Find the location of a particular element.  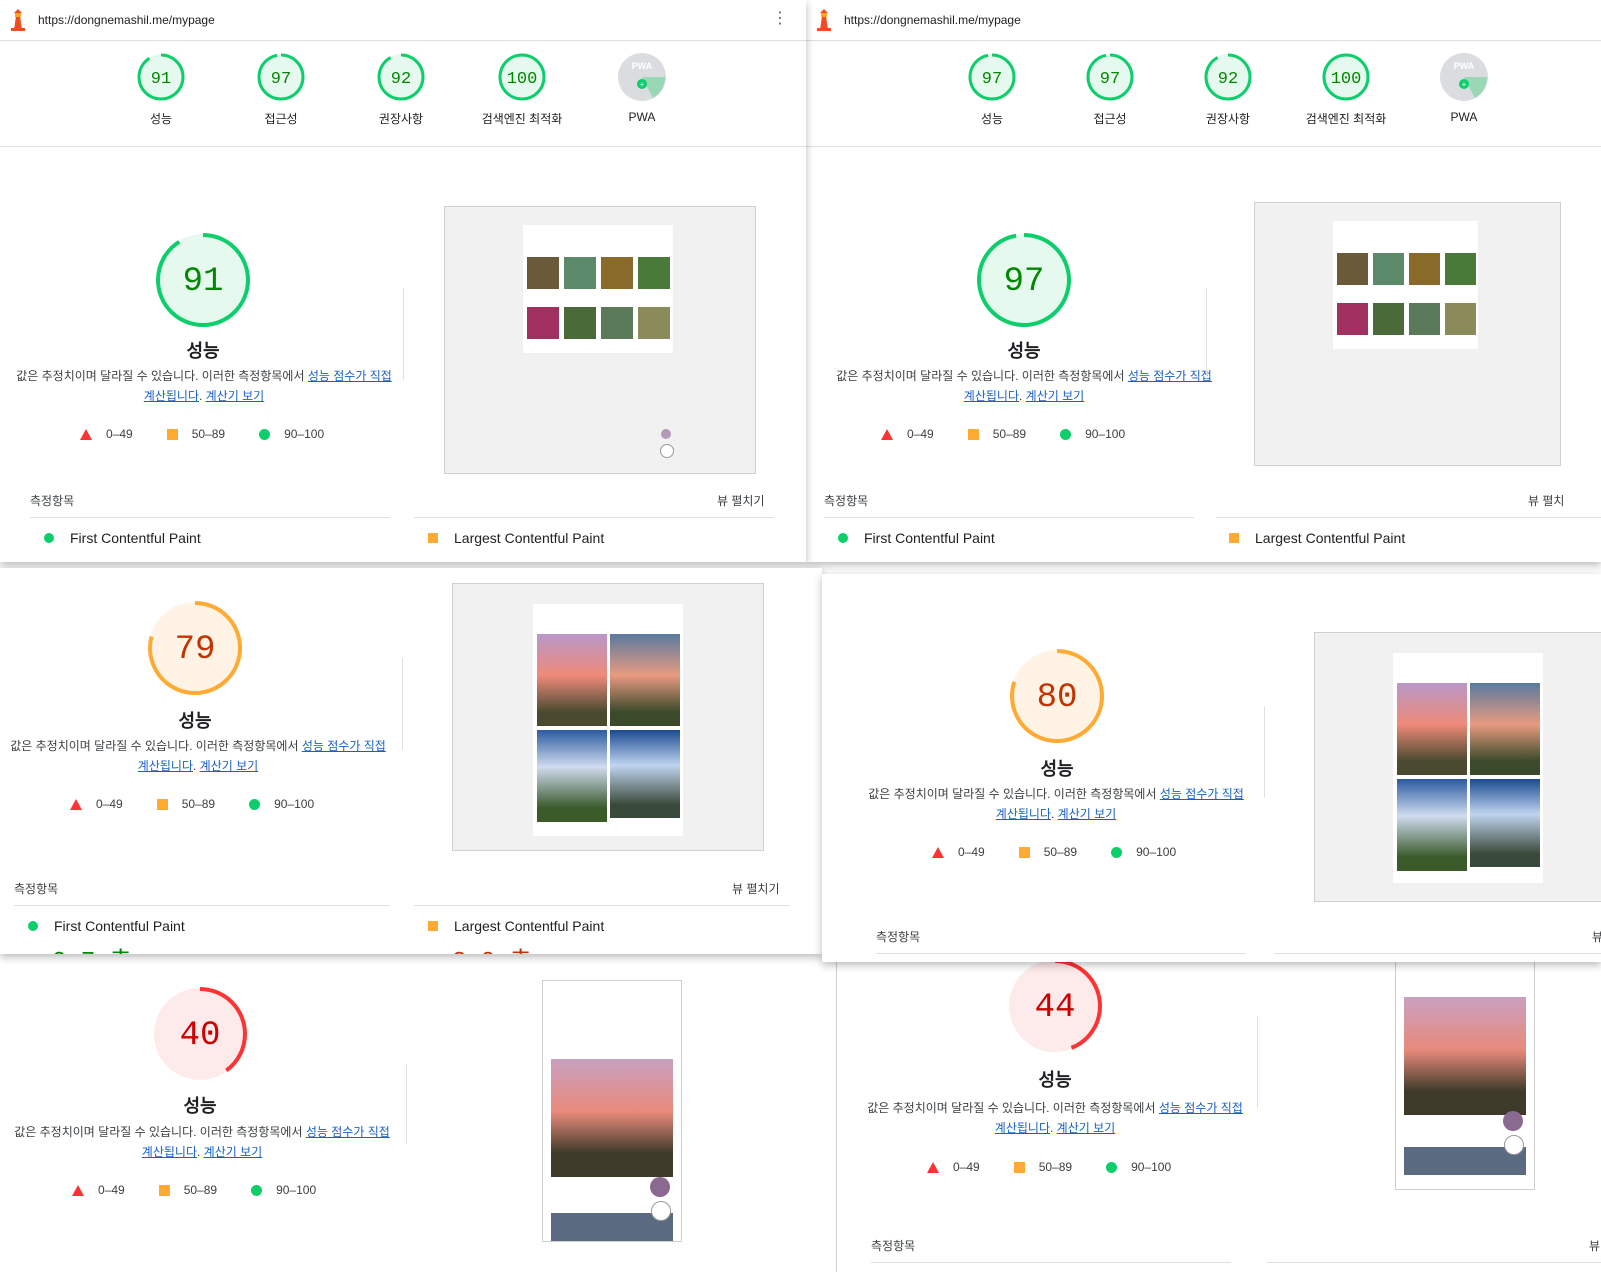

performance-score: 40 is located at coordinates (200, 1036).